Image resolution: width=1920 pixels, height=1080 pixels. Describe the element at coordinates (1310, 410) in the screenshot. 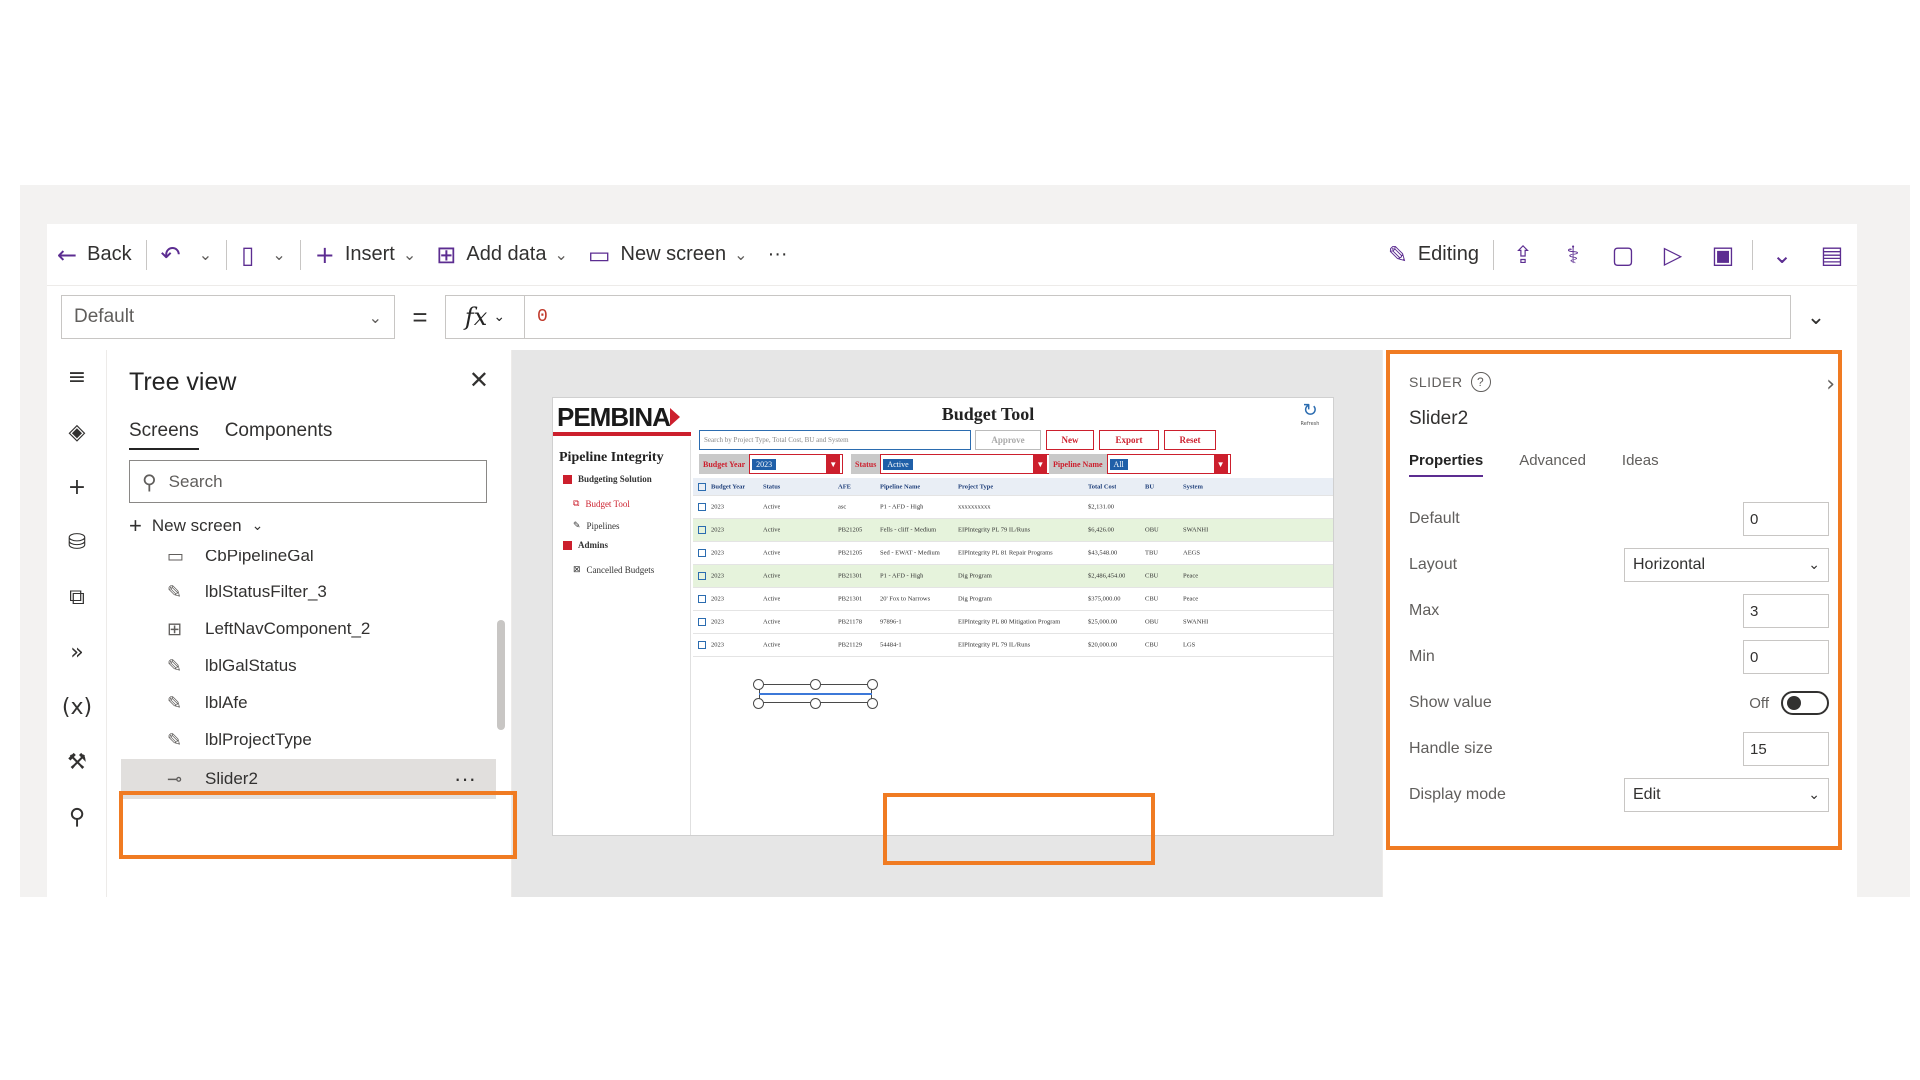

I see `refresh-icon: ↻` at that location.